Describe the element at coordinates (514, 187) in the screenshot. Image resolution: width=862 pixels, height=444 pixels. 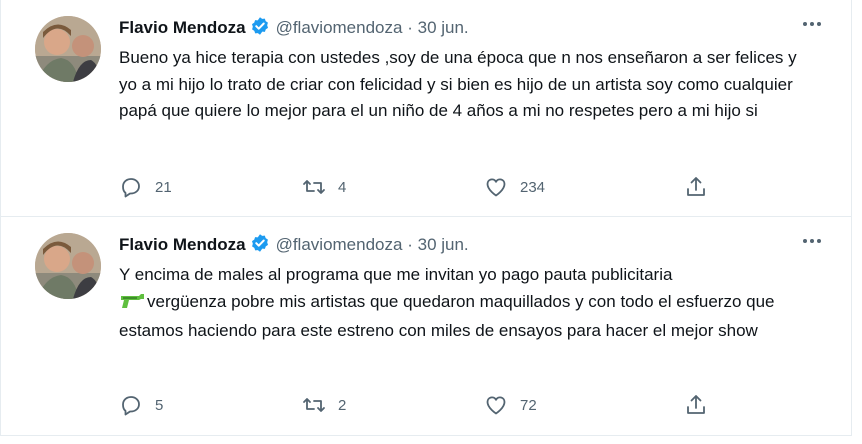
I see `like-button: 234` at that location.